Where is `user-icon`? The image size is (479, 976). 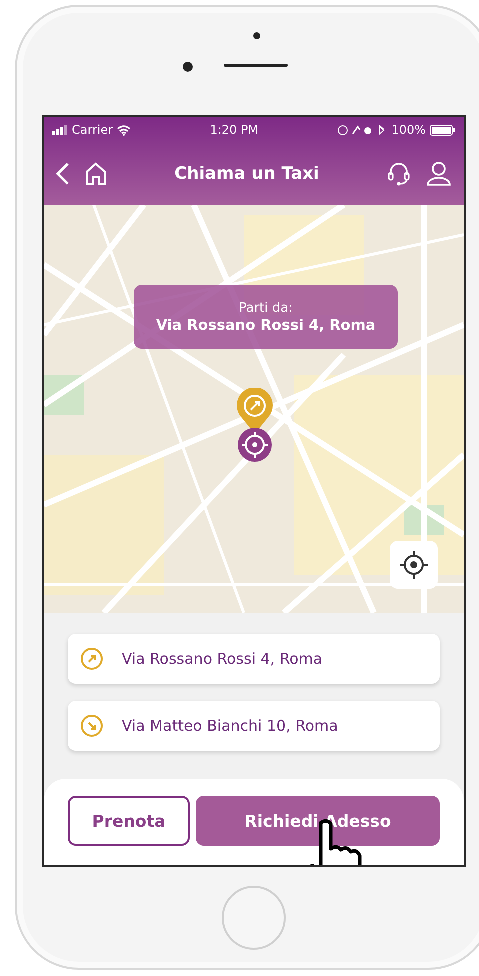
user-icon is located at coordinates (439, 174).